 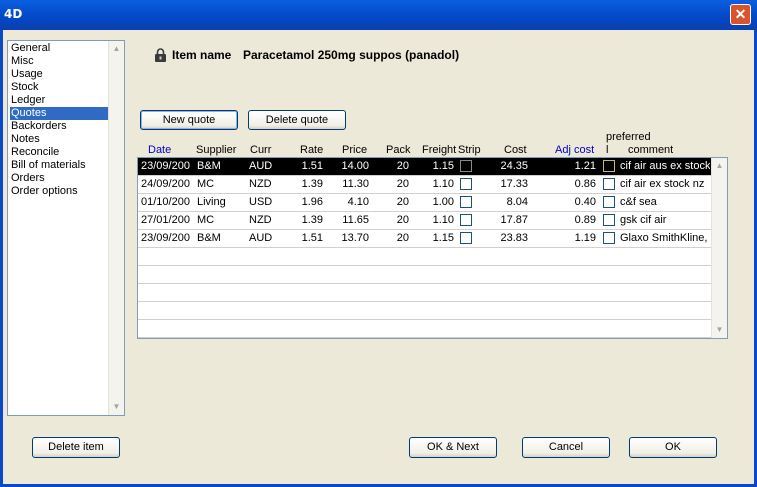 What do you see at coordinates (665, 238) in the screenshot?
I see `cell-comment: Glaxo SmithKline,` at bounding box center [665, 238].